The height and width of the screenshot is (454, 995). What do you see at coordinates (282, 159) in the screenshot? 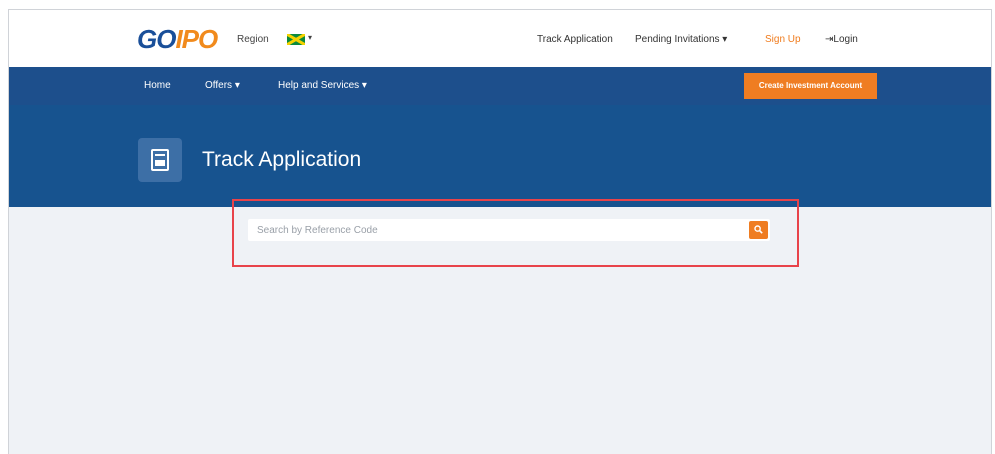
I see `page-title: Track Application` at bounding box center [282, 159].